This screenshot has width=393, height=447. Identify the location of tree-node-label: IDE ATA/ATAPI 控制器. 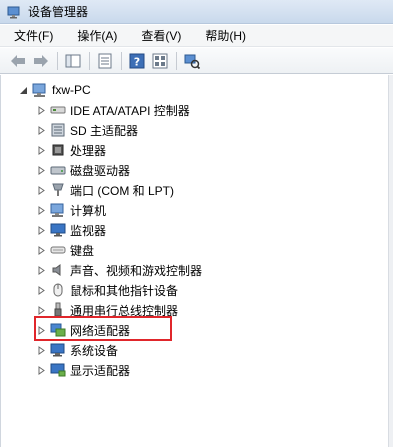
(130, 110).